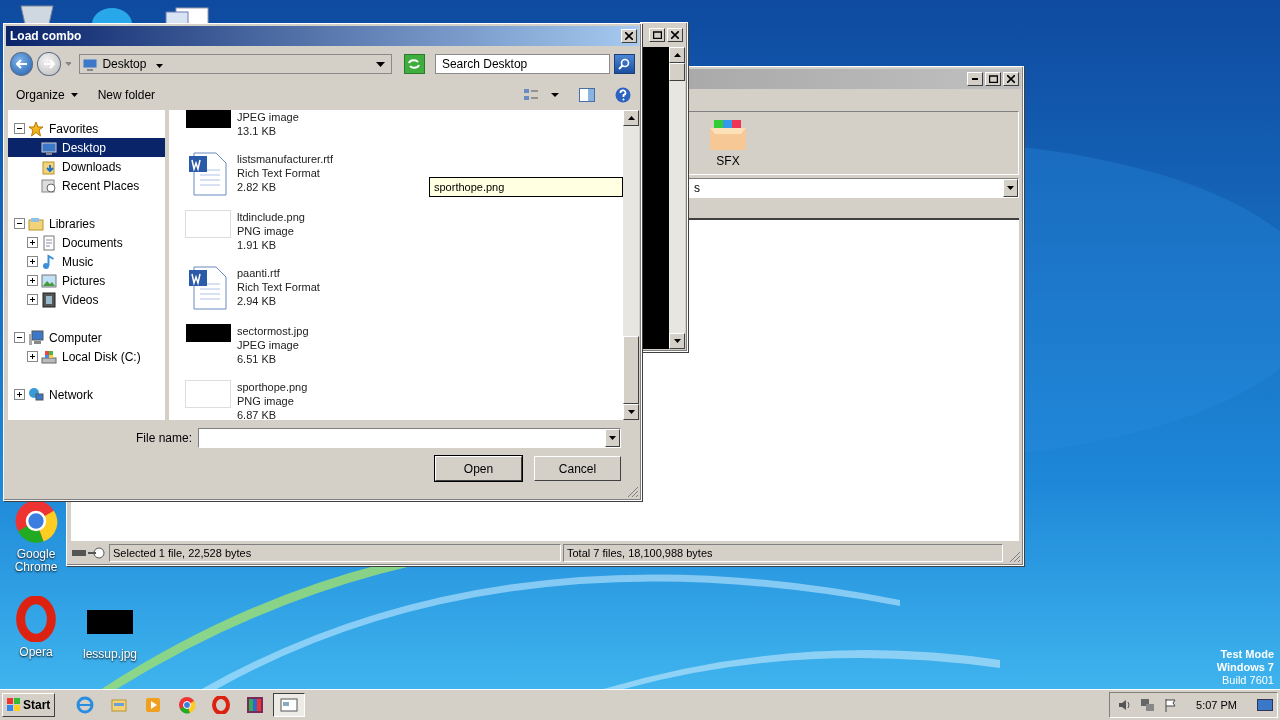 The image size is (1280, 720). I want to click on refresh-button, so click(414, 64).